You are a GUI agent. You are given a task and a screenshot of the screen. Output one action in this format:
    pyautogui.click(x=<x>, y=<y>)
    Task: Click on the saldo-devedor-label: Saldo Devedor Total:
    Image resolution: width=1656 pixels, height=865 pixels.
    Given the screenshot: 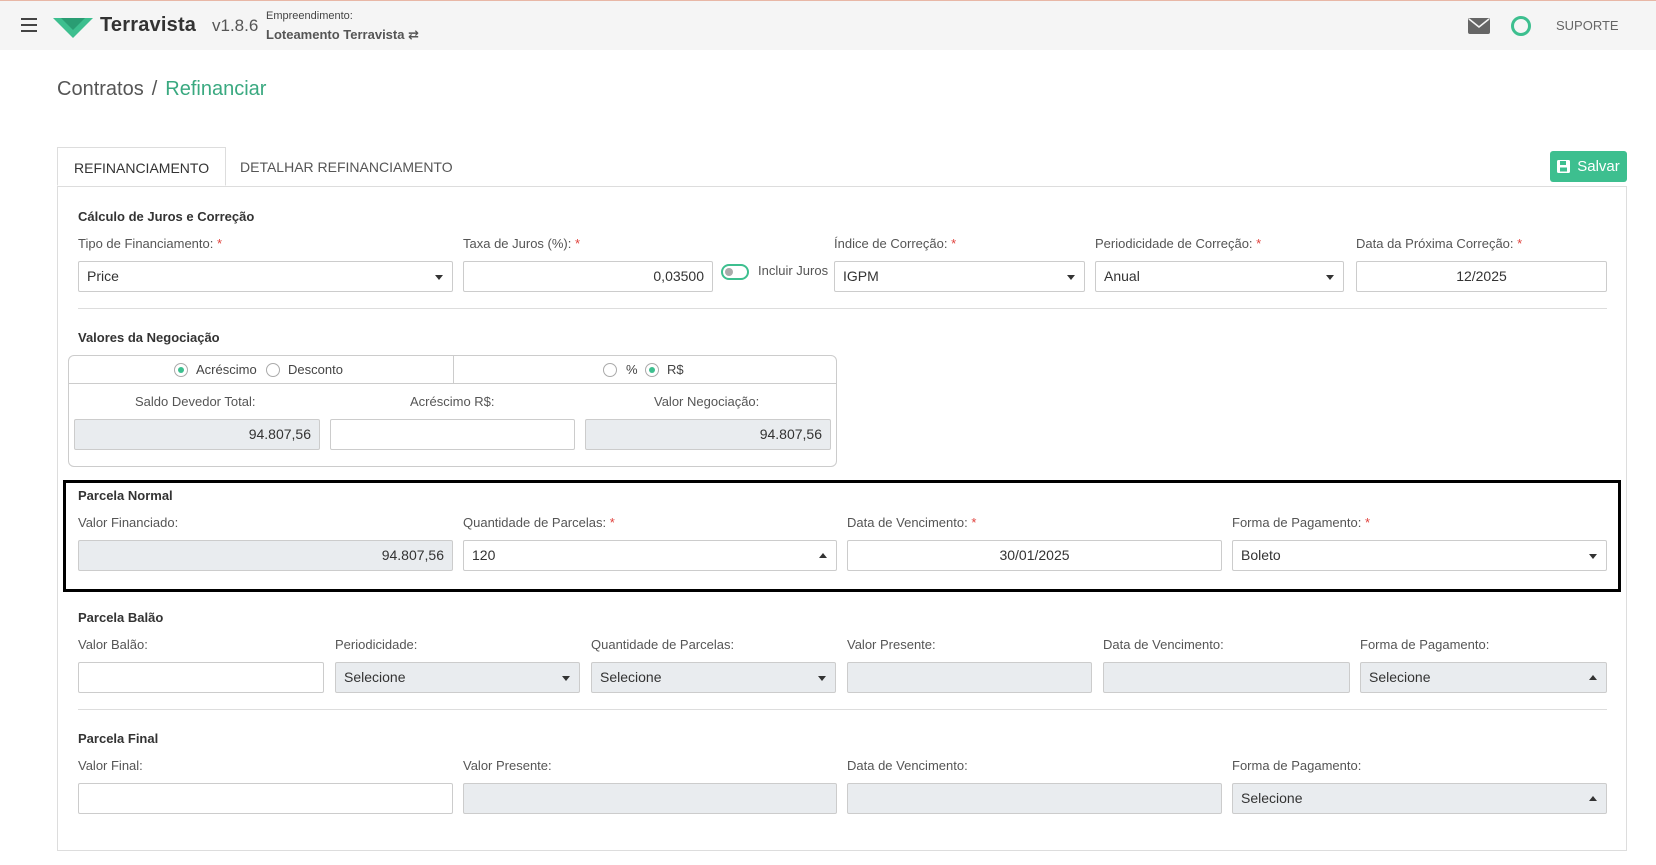 What is the action you would take?
    pyautogui.click(x=195, y=401)
    